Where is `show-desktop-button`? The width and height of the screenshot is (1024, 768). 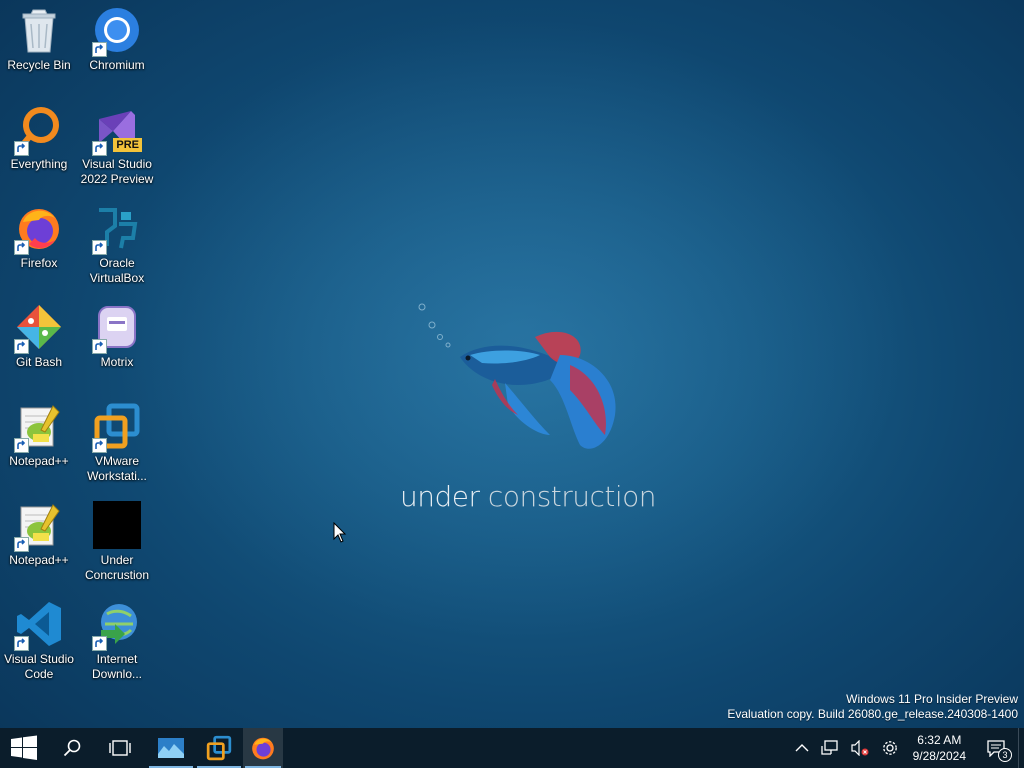
show-desktop-button is located at coordinates (1021, 748).